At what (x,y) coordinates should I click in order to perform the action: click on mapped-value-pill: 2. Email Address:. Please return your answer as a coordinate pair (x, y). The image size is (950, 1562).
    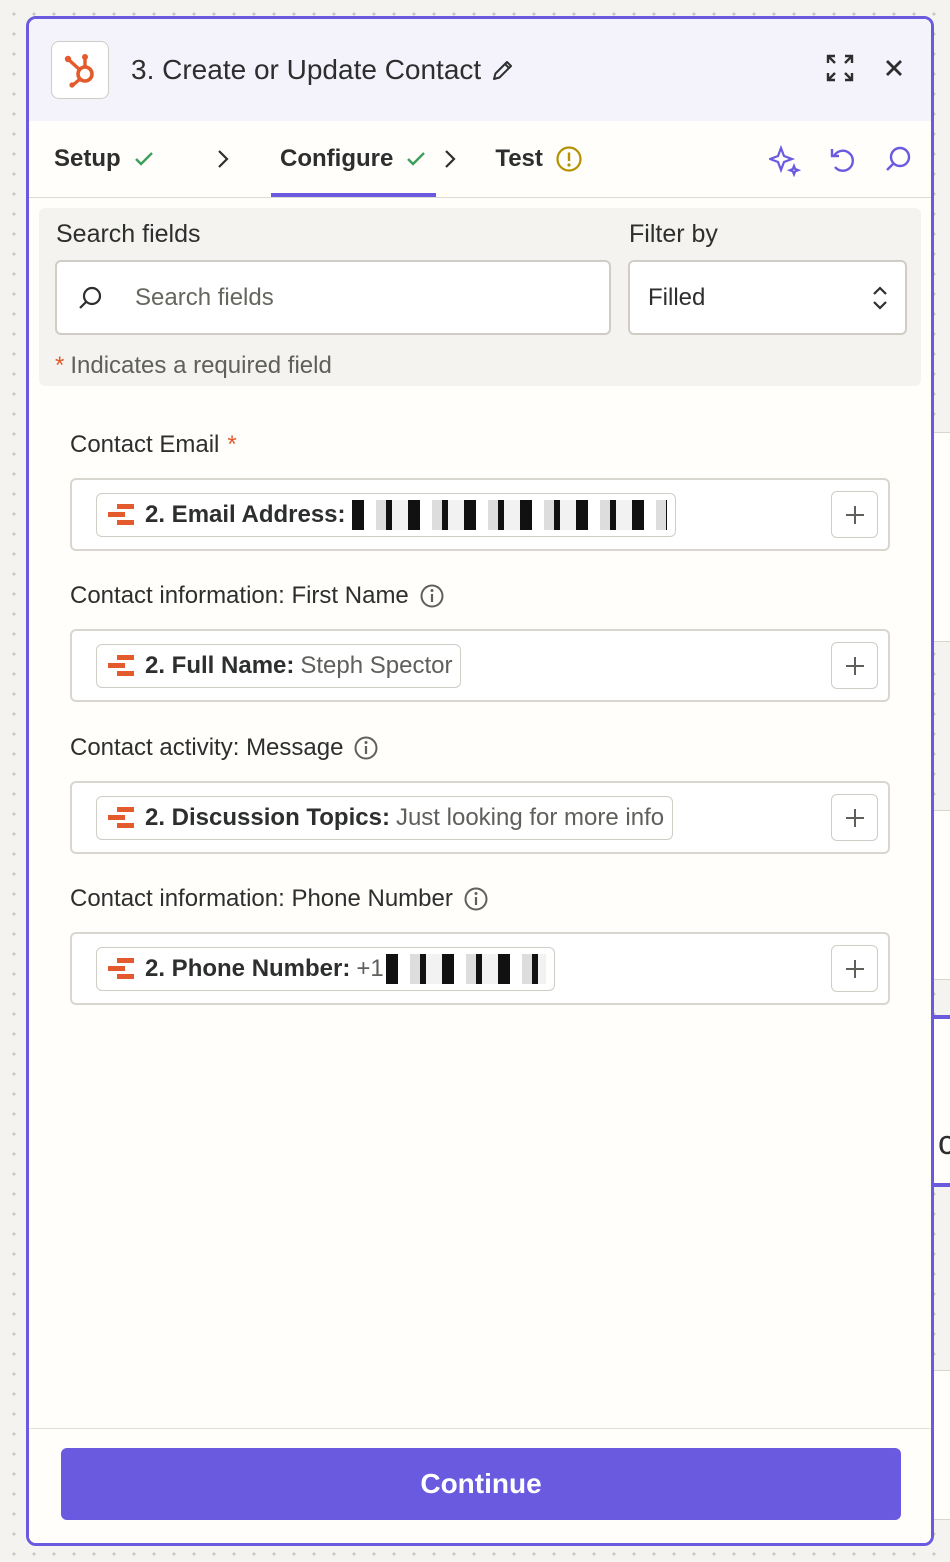
    Looking at the image, I should click on (386, 514).